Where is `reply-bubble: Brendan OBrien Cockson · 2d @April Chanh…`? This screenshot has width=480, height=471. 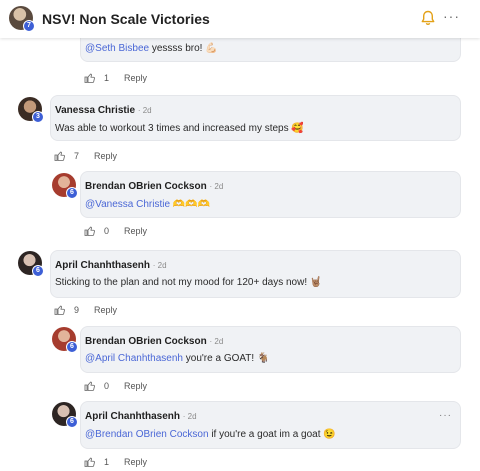
reply-bubble: Brendan OBrien Cockson · 2d @April Chanh… is located at coordinates (270, 349).